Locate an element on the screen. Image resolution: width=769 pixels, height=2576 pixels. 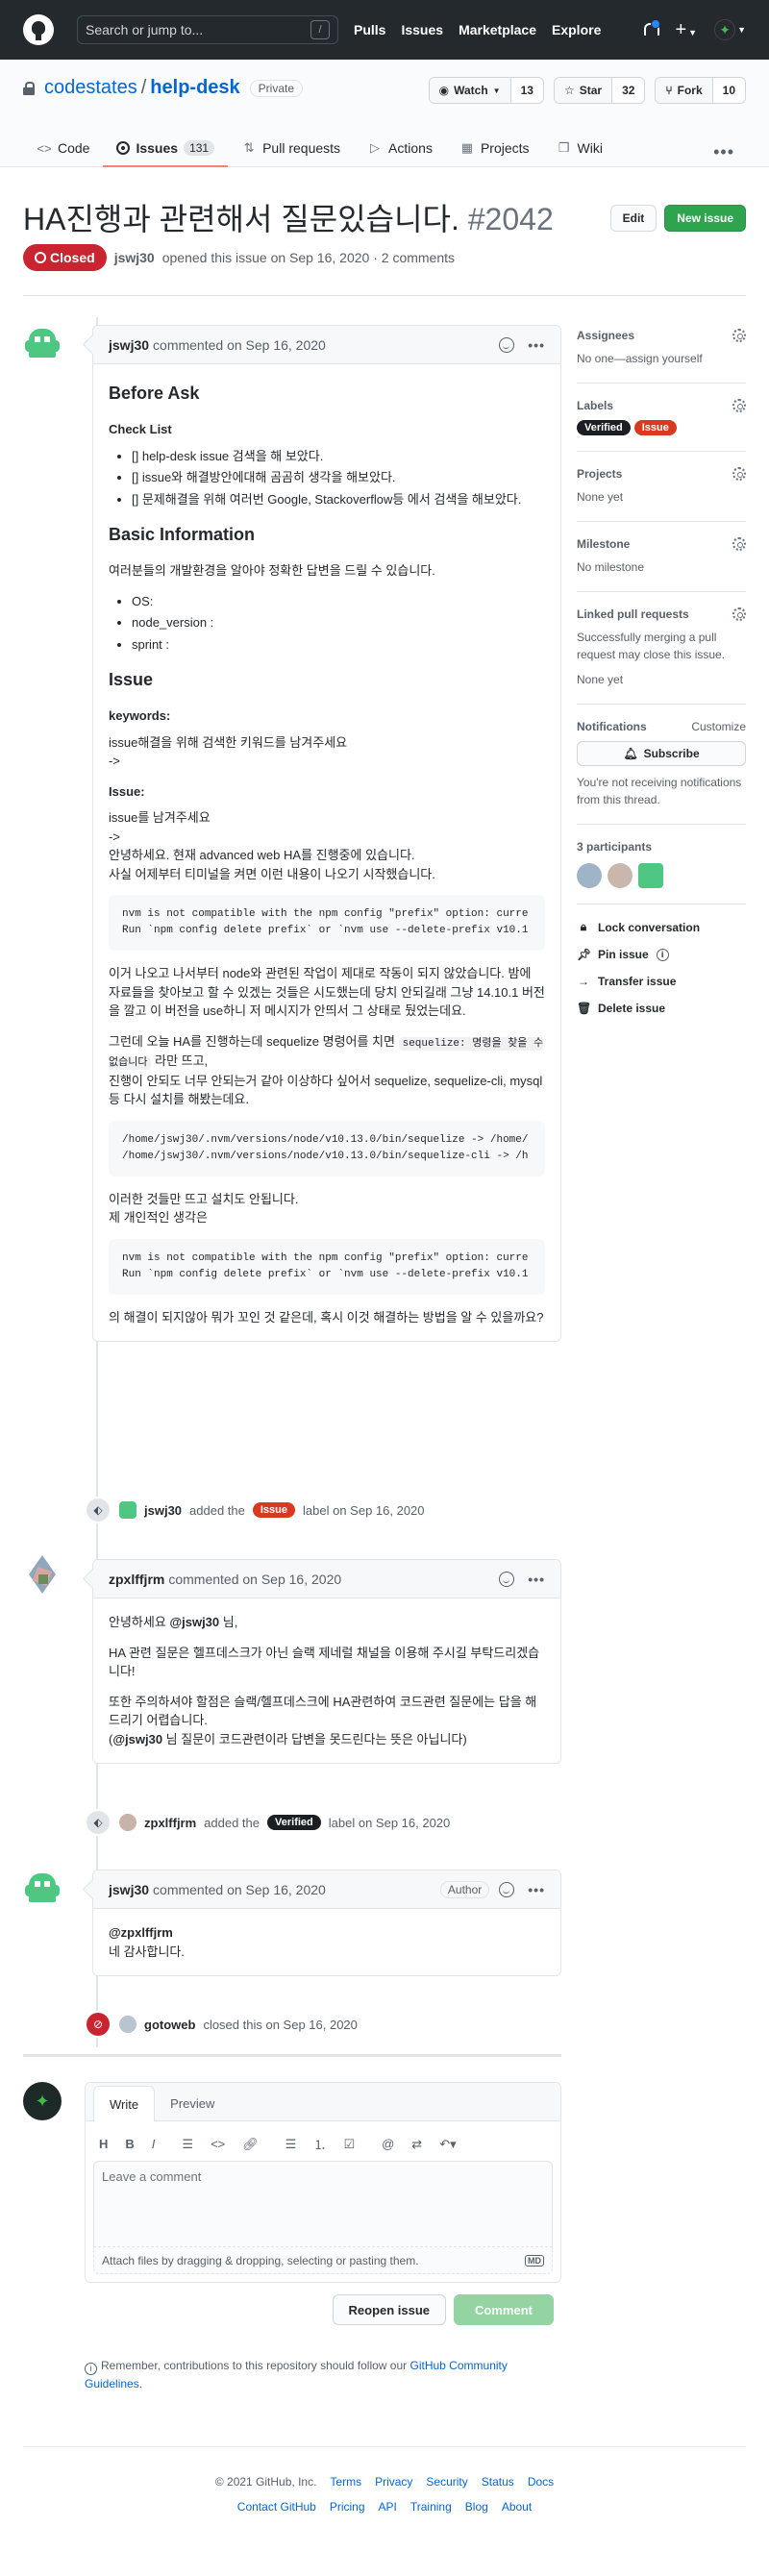
footer-link-api: API is located at coordinates (388, 2507).